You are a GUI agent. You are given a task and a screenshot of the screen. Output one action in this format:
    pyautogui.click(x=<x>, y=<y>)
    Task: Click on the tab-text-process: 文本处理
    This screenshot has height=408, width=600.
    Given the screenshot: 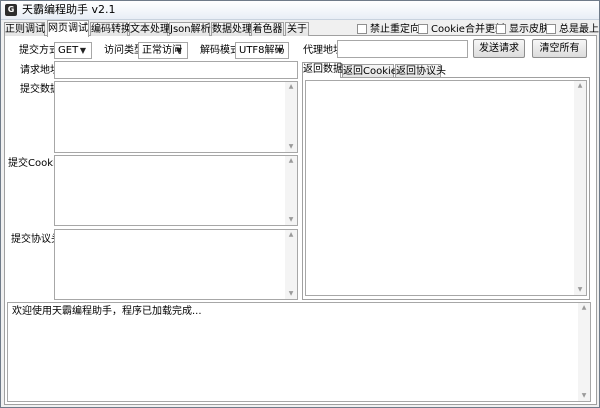 What is the action you would take?
    pyautogui.click(x=149, y=29)
    